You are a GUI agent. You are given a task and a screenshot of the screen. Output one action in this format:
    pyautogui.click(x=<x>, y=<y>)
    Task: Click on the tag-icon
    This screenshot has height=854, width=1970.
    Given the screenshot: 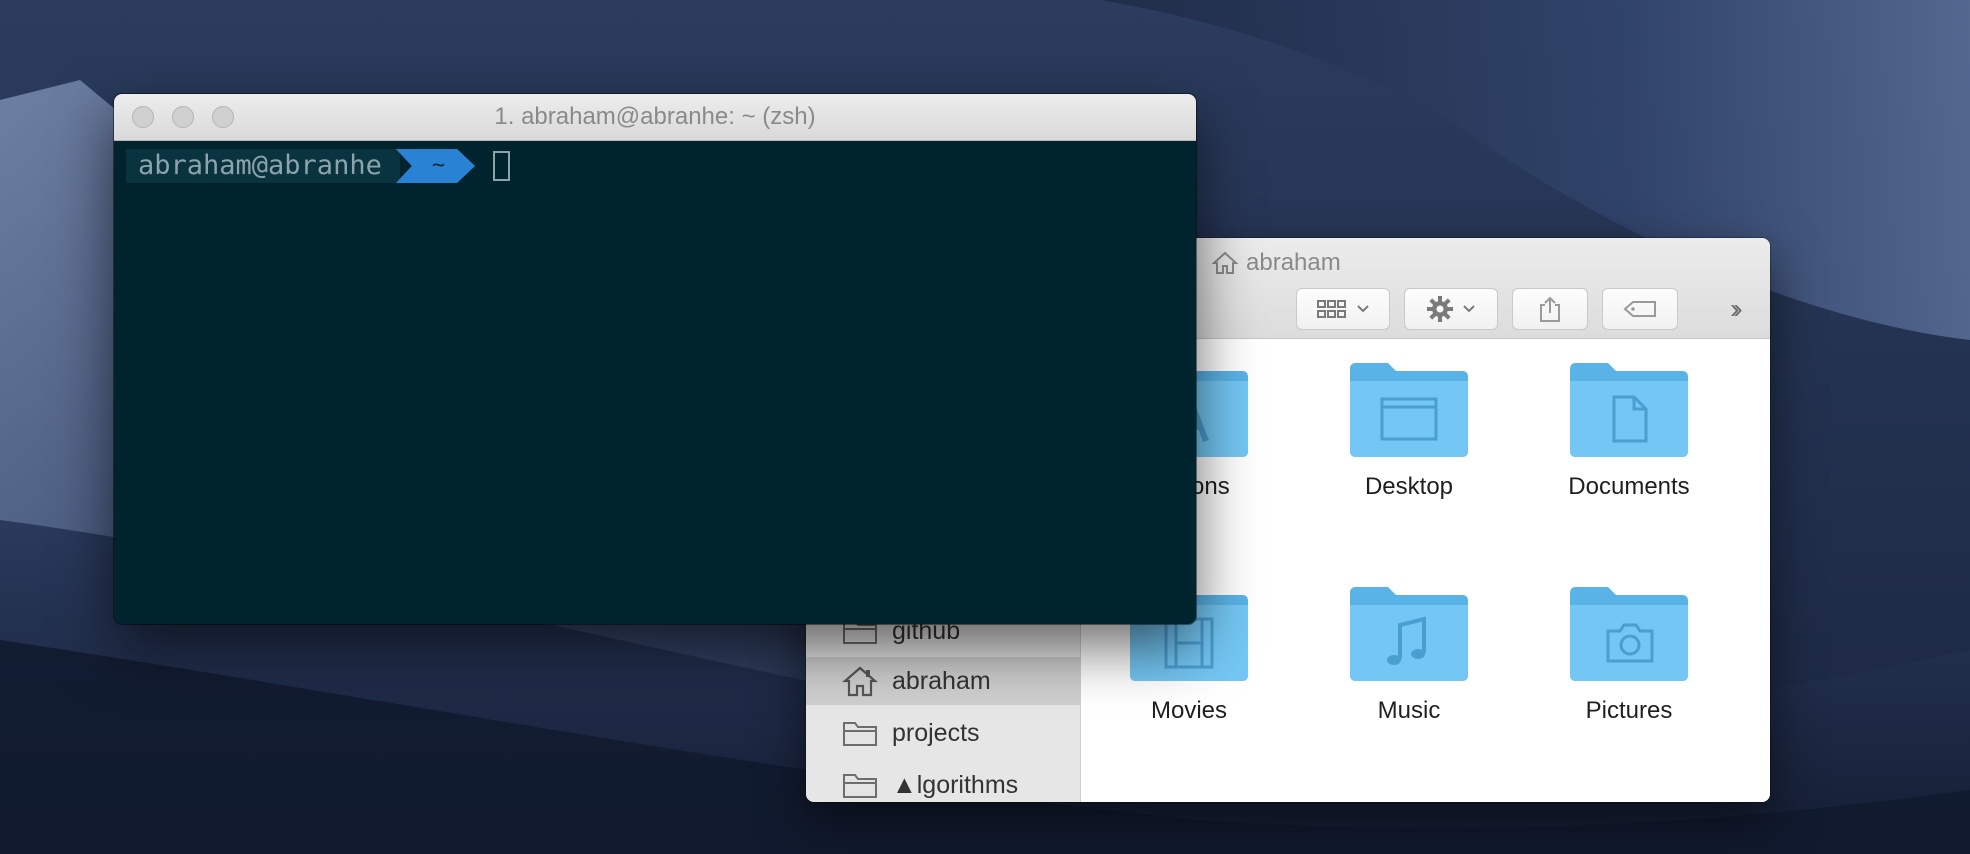 What is the action you would take?
    pyautogui.click(x=1640, y=309)
    